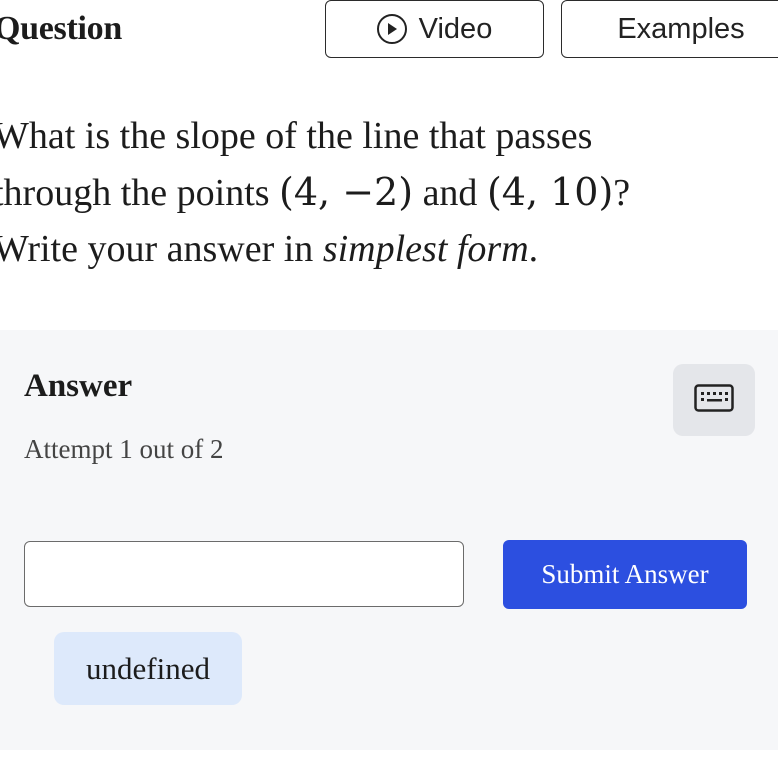 This screenshot has width=778, height=762. Describe the element at coordinates (346, 192) in the screenshot. I see `point-1: (4, −2)` at that location.